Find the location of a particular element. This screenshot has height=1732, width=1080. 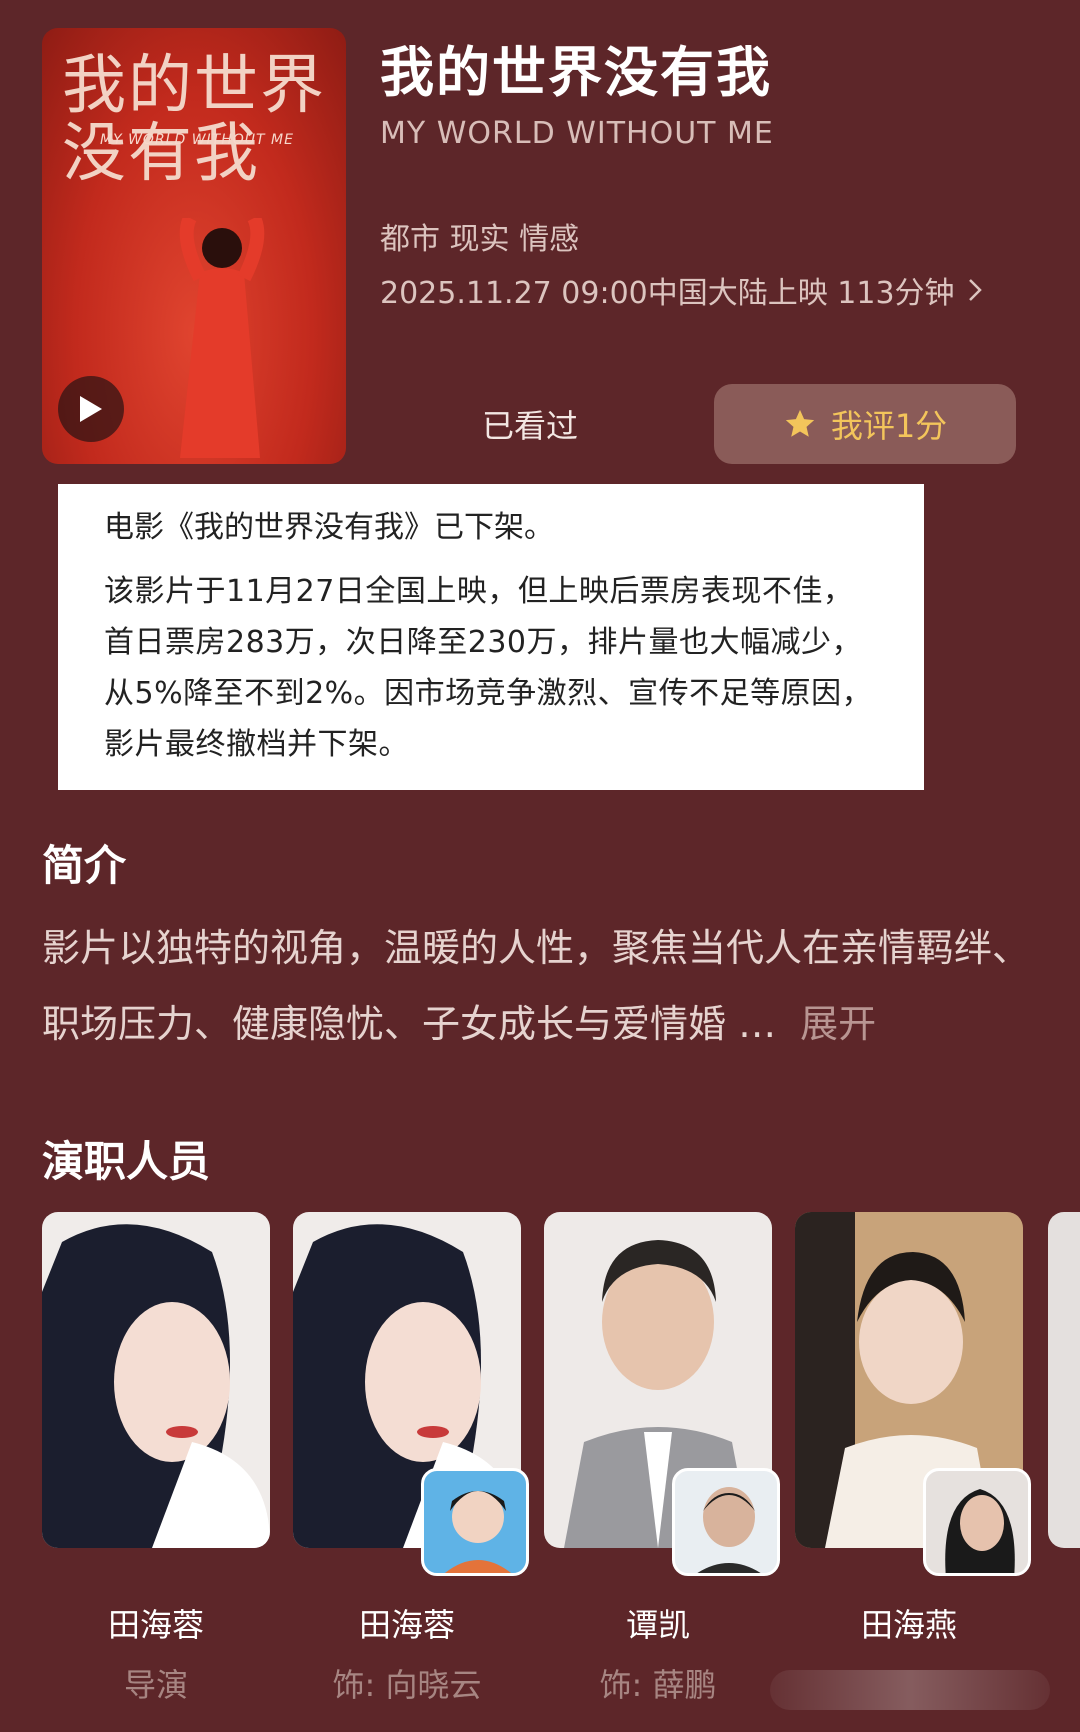

rate-button: 我评1分 is located at coordinates (865, 424).